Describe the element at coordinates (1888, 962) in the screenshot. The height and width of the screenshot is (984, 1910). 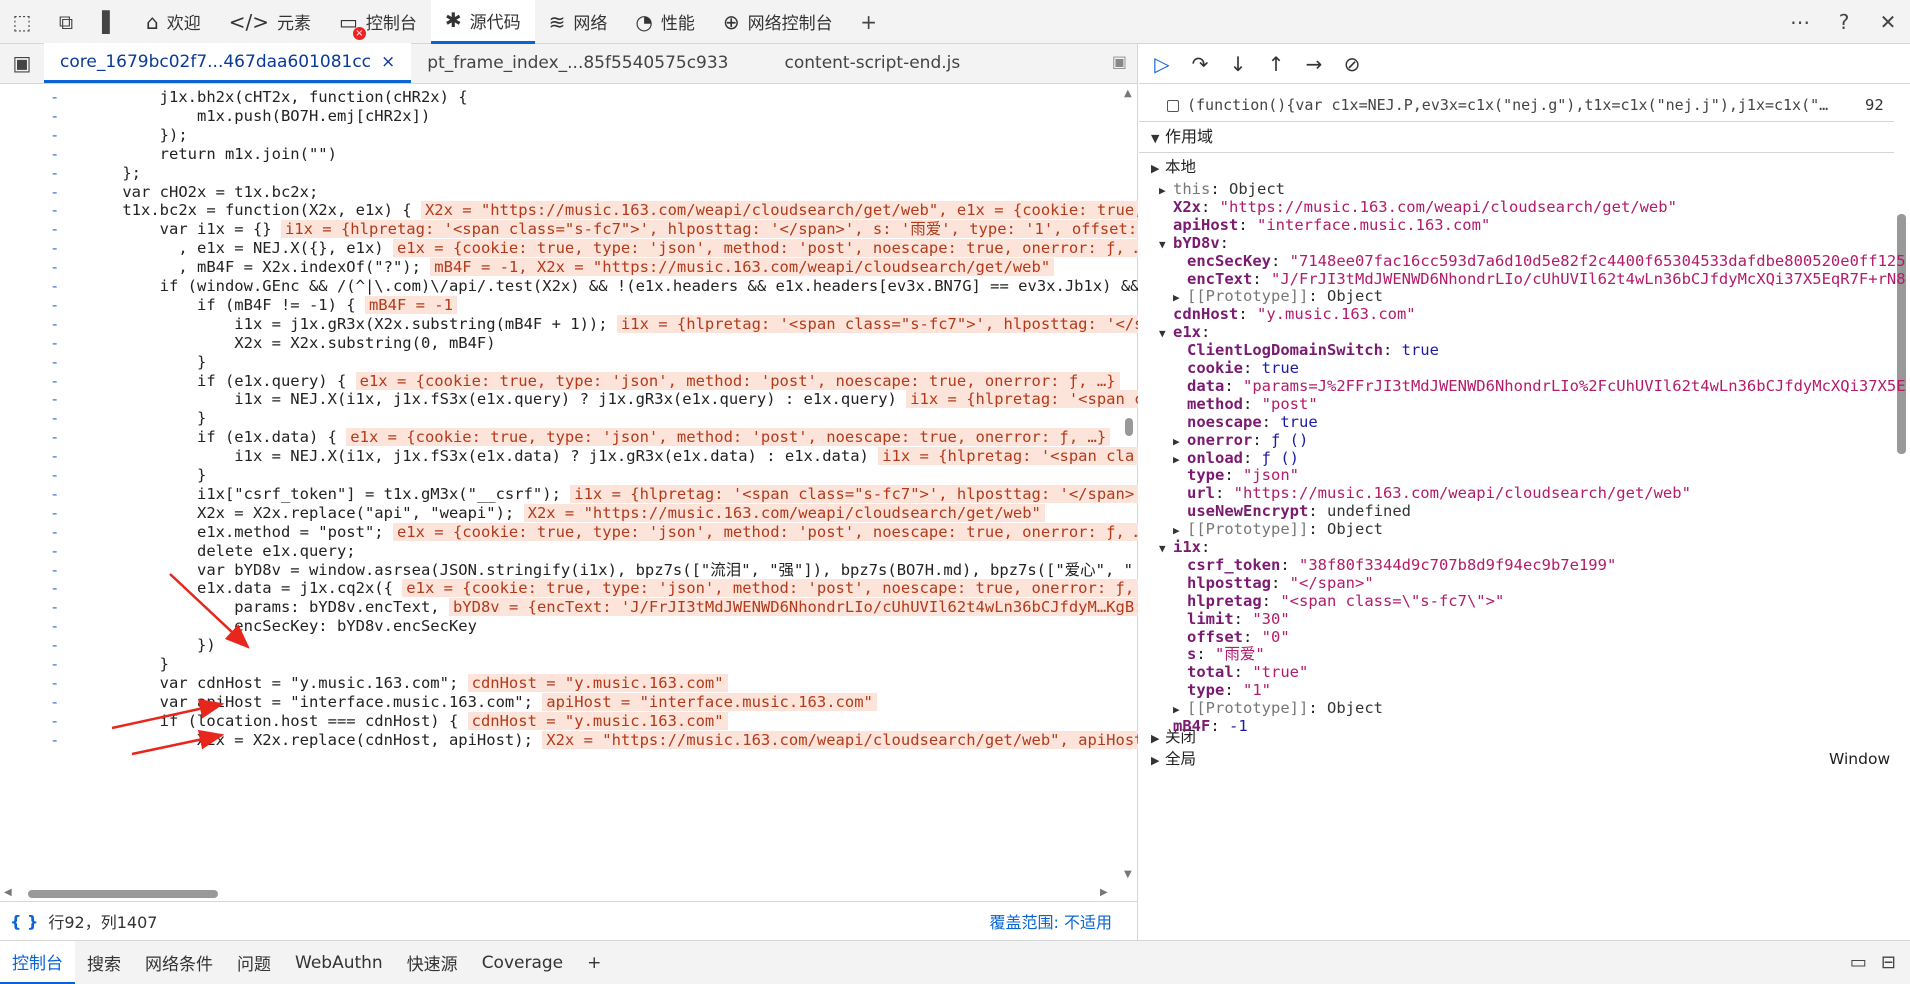
I see `close-drawer-icon: ⊟` at that location.